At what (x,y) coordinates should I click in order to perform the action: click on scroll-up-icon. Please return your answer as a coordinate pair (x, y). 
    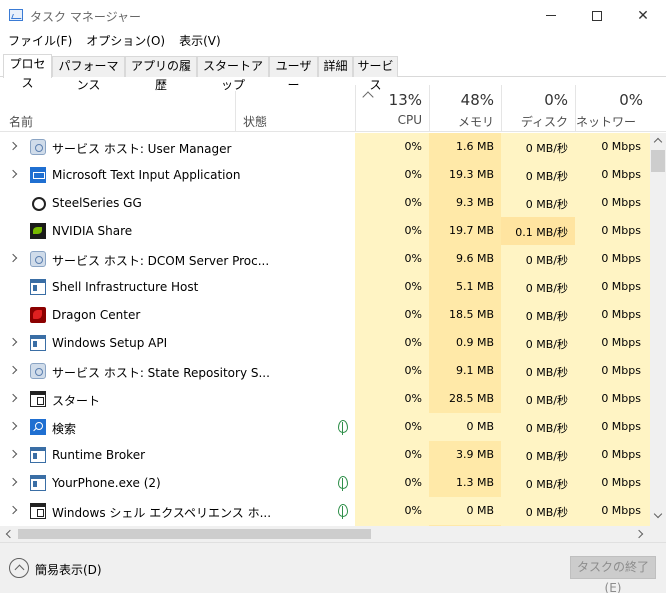
    Looking at the image, I should click on (658, 142).